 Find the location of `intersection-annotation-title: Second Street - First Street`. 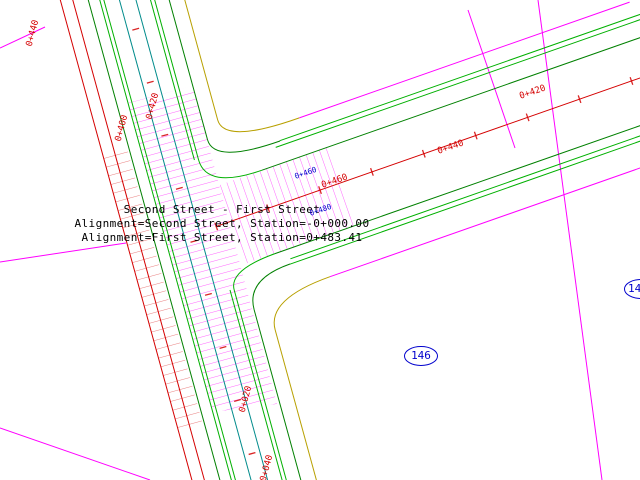

intersection-annotation-title: Second Street - First Street is located at coordinates (222, 209).